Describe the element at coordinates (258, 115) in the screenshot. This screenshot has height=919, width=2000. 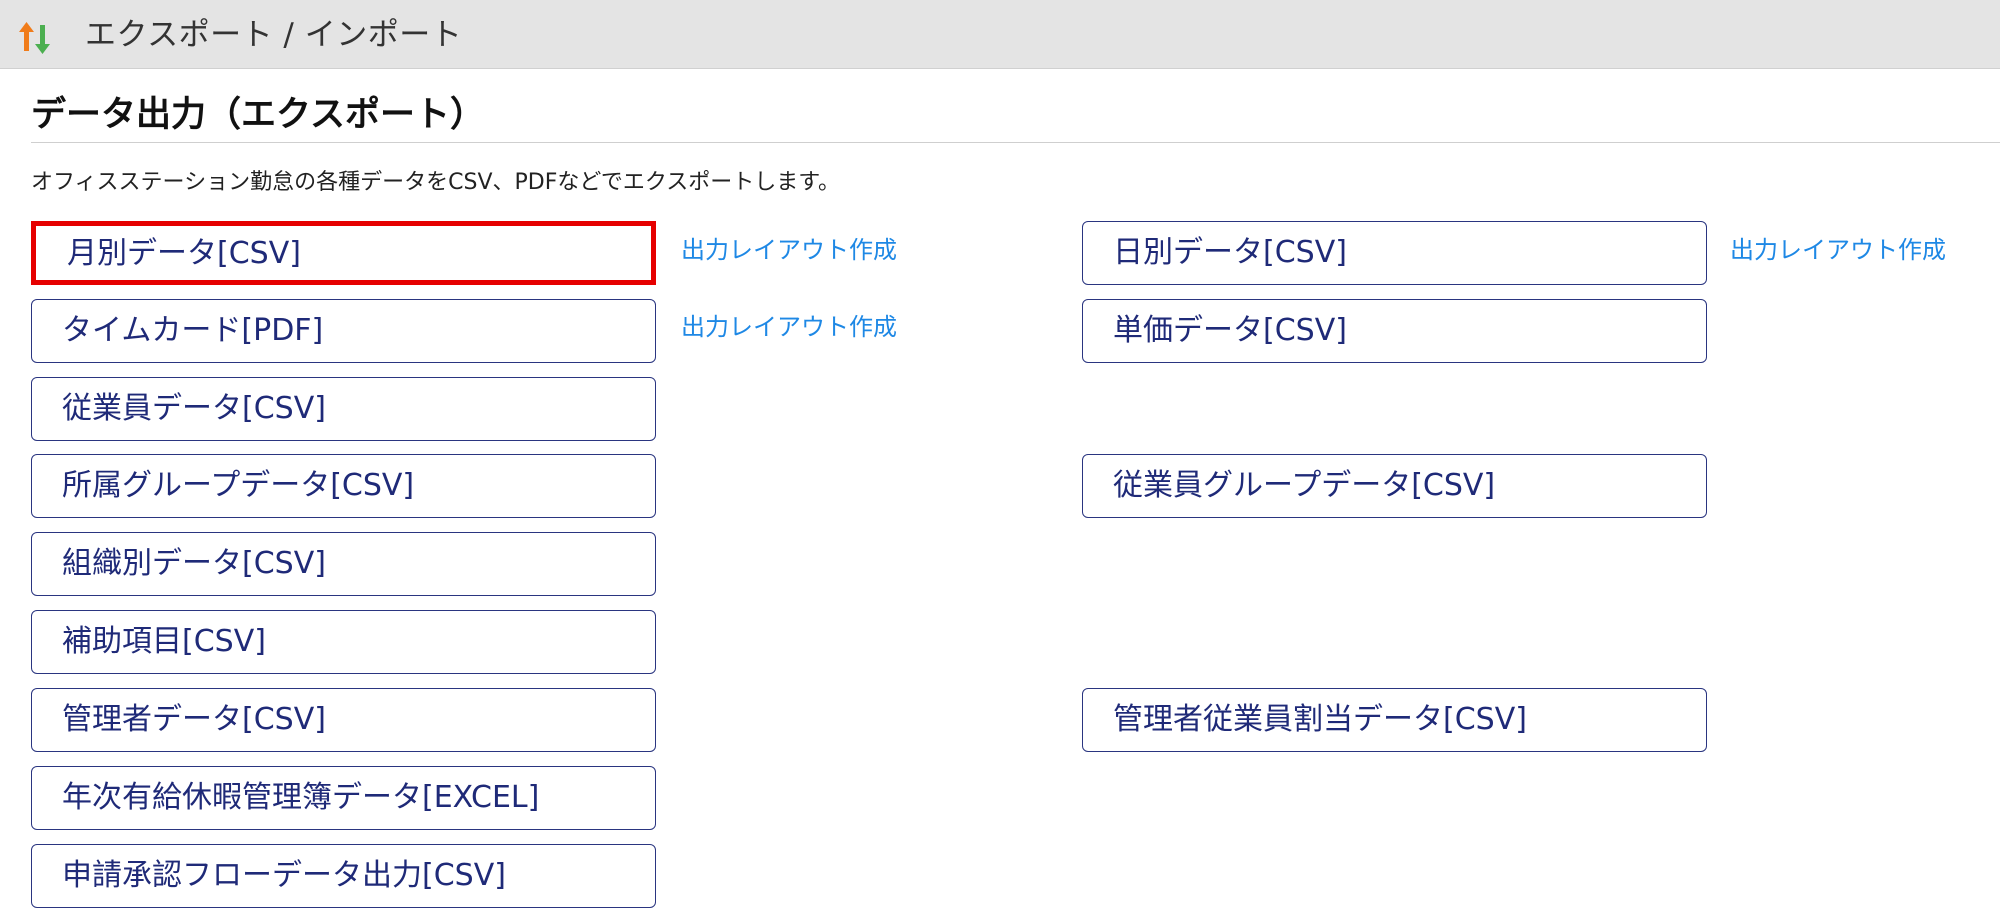
I see `section-title: データ出力（エクスポート）` at that location.